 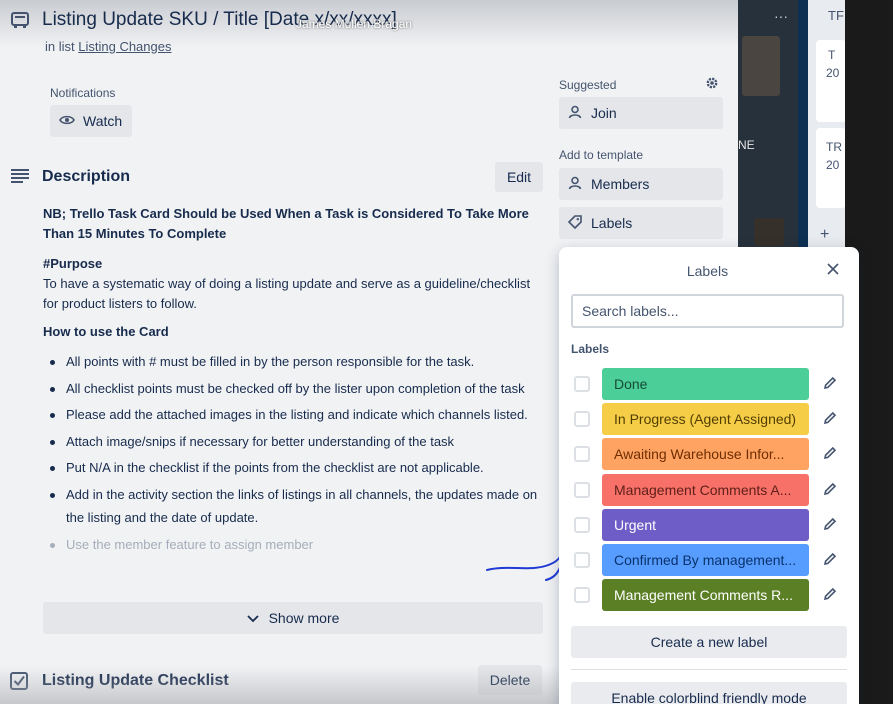 I want to click on label-row: In Progress (Agent Assigned), so click(x=709, y=419).